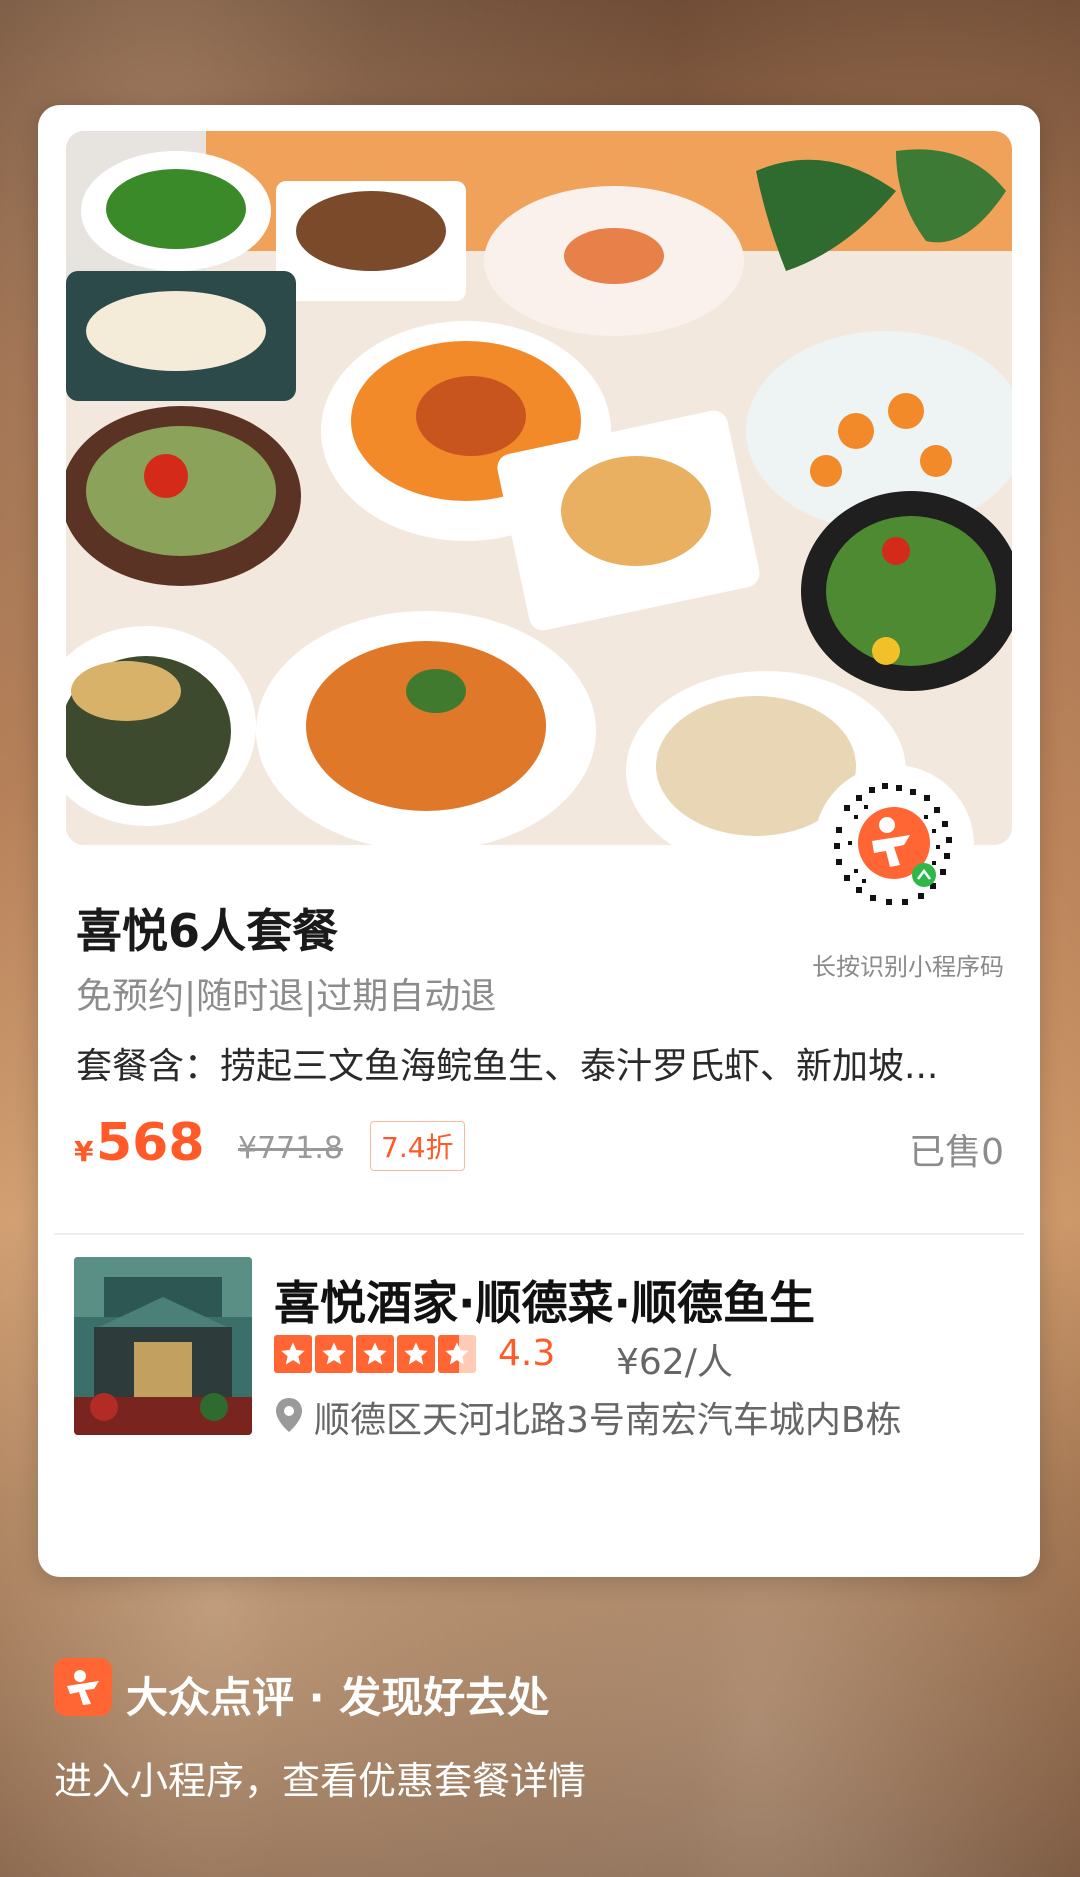 The width and height of the screenshot is (1080, 1877). What do you see at coordinates (84, 1151) in the screenshot?
I see `price-currency: ¥` at bounding box center [84, 1151].